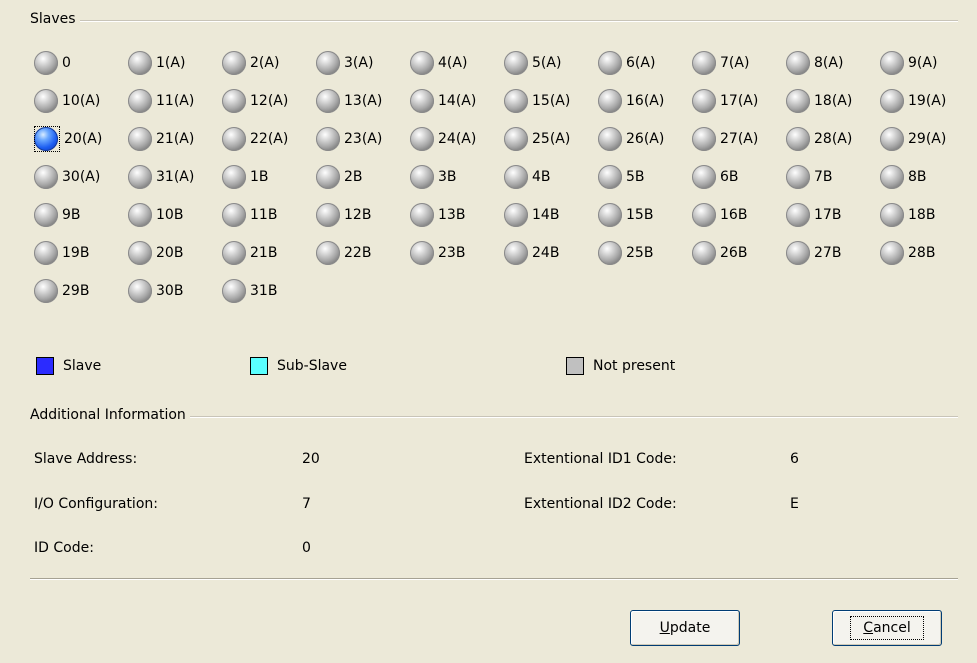 Image resolution: width=977 pixels, height=663 pixels. Describe the element at coordinates (264, 291) in the screenshot. I see `slave-indicator-label: 31B` at that location.